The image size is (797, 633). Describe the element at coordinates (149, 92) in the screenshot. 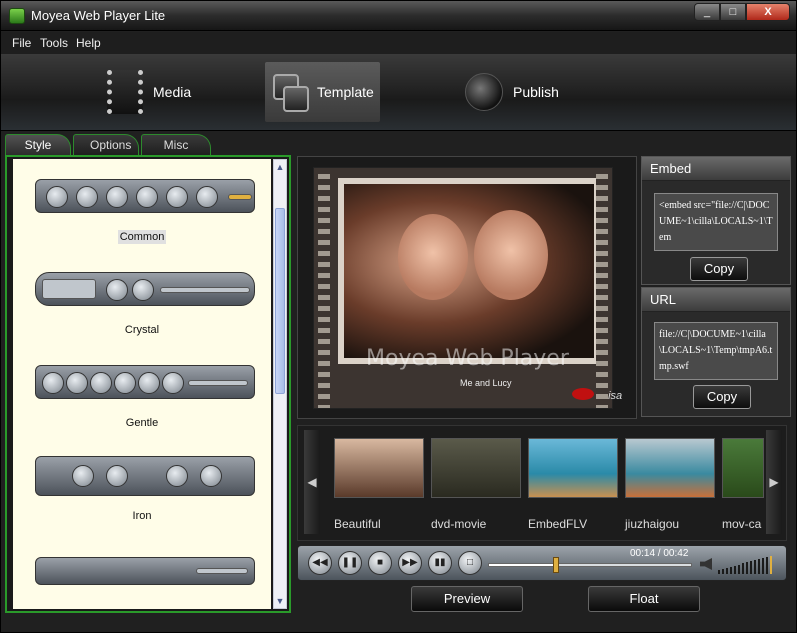

I see `nav-media: Media` at that location.